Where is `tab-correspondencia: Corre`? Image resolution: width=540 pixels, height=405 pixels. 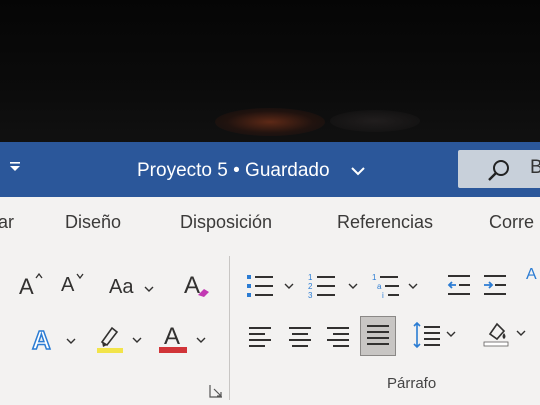 tab-correspondencia: Corre is located at coordinates (511, 222).